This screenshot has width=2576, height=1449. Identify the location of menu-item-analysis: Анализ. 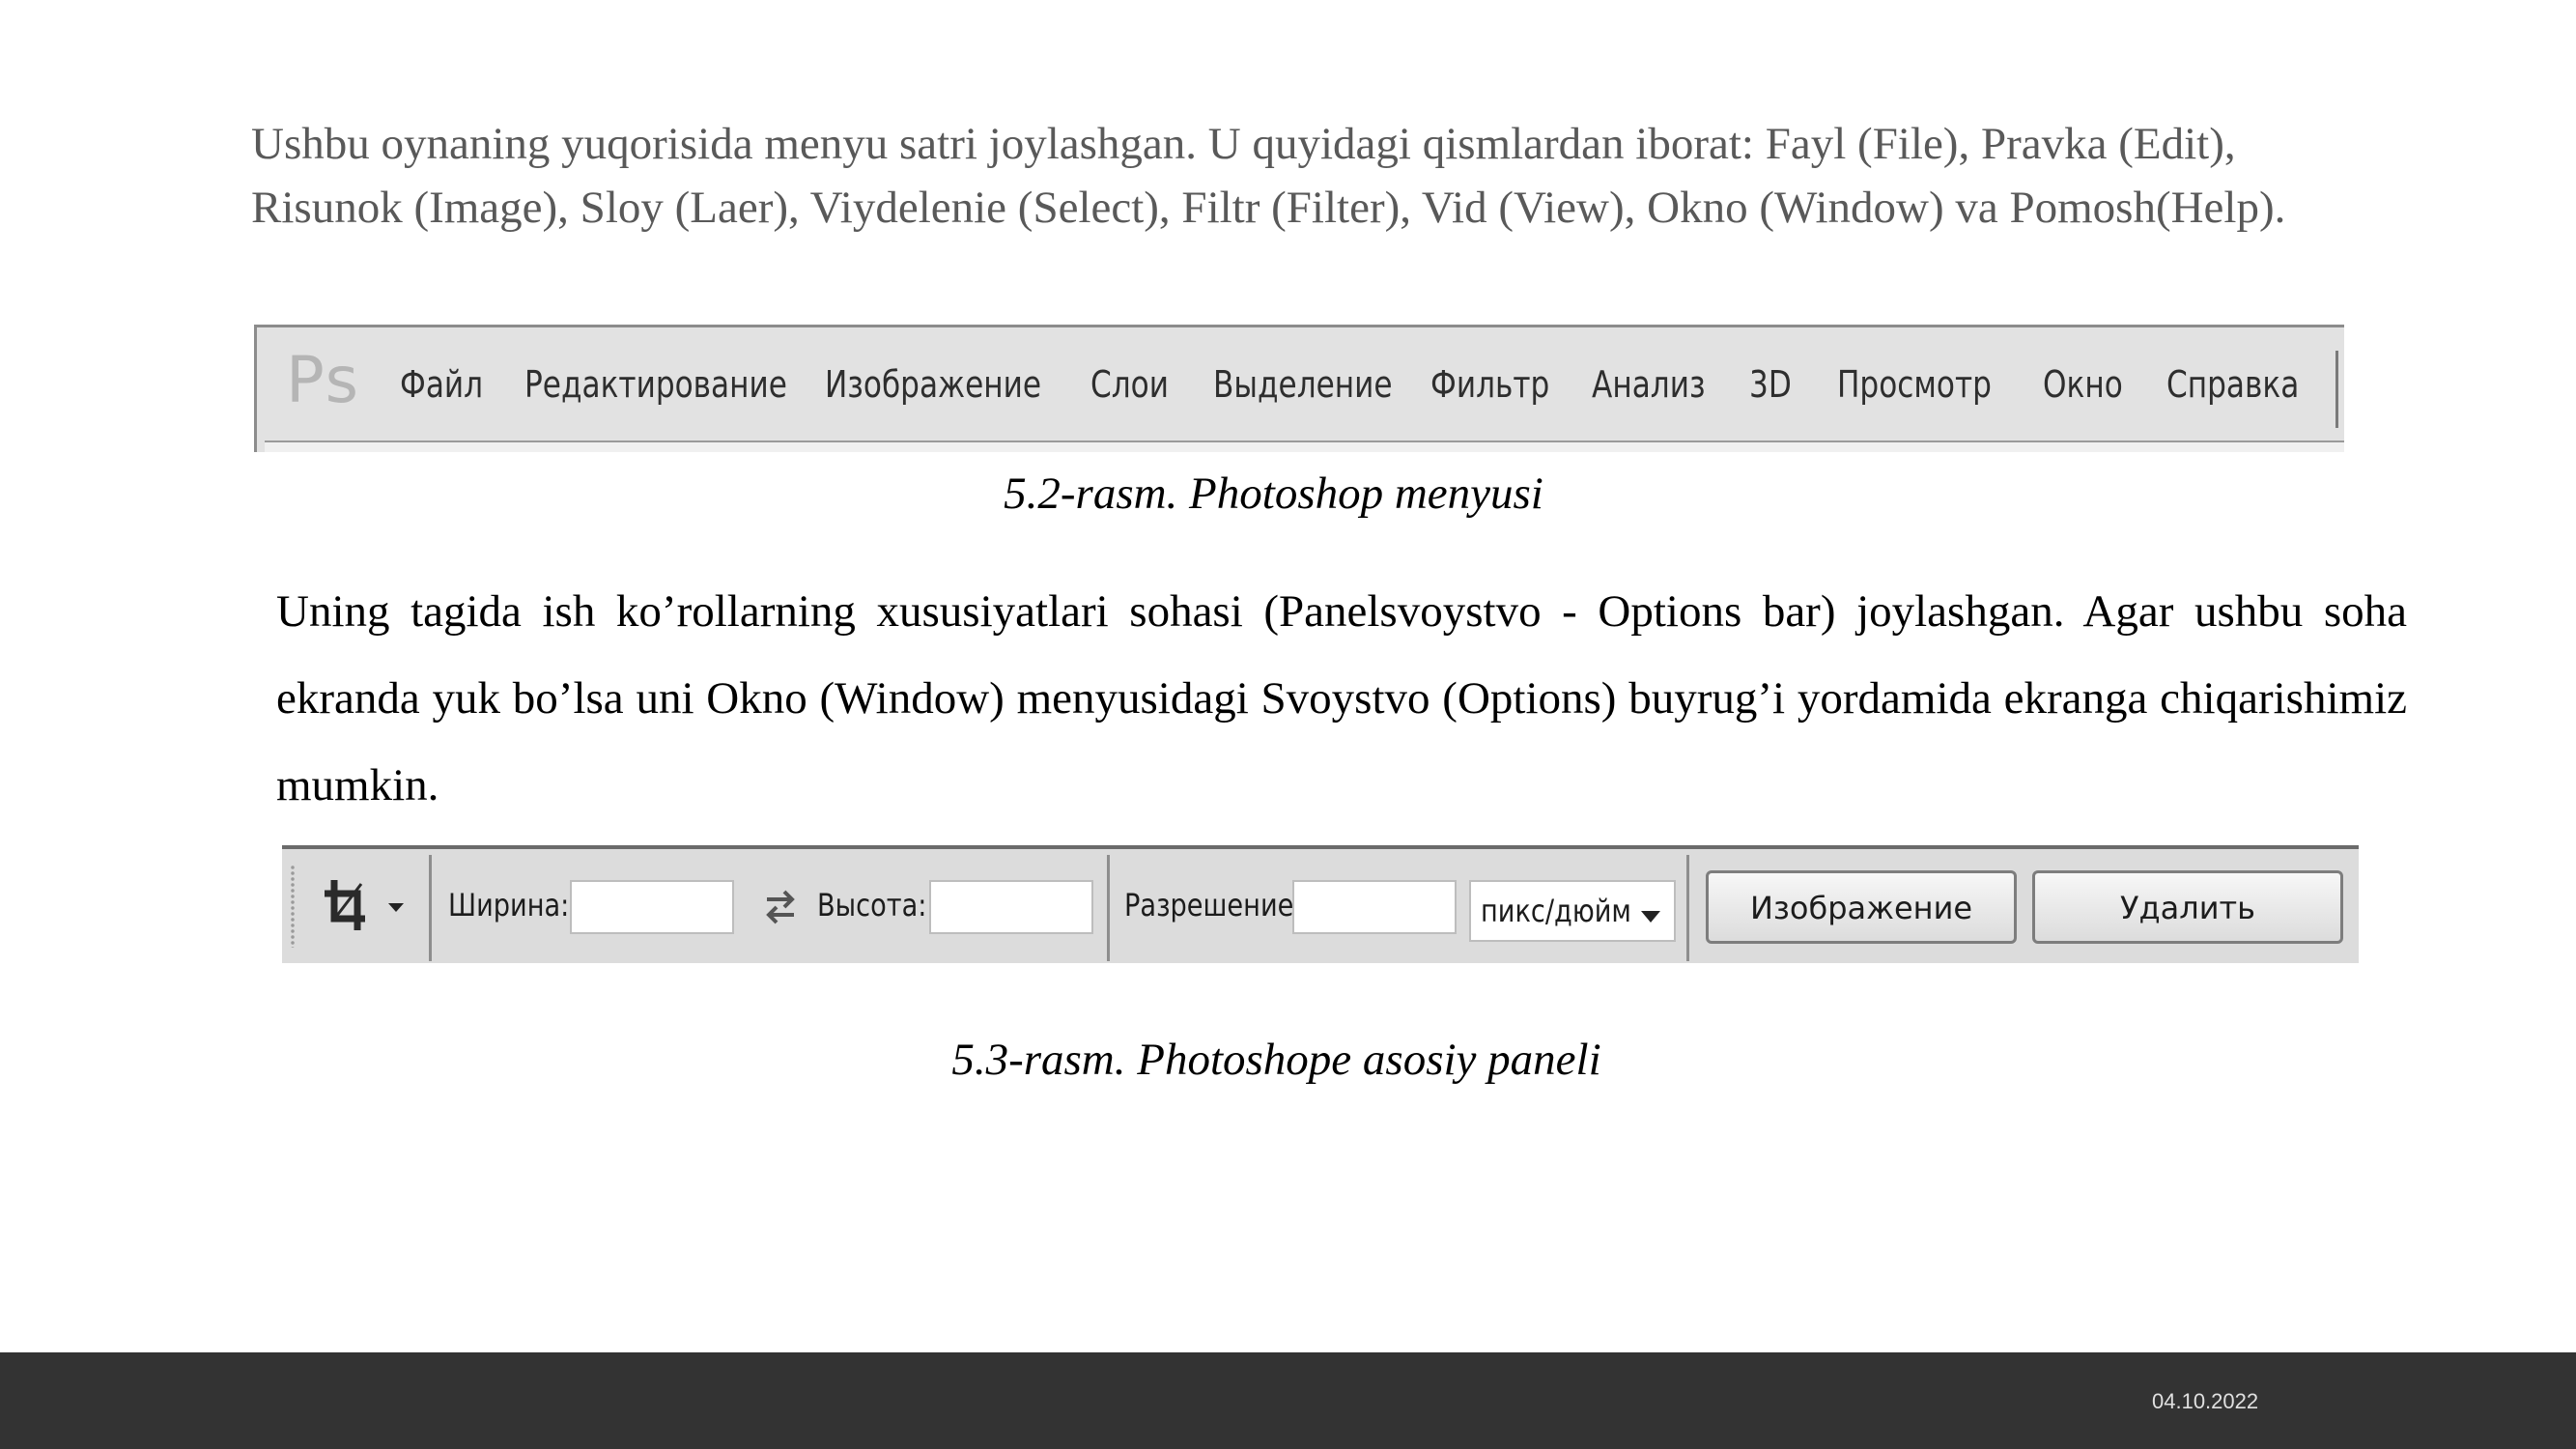
(1649, 384).